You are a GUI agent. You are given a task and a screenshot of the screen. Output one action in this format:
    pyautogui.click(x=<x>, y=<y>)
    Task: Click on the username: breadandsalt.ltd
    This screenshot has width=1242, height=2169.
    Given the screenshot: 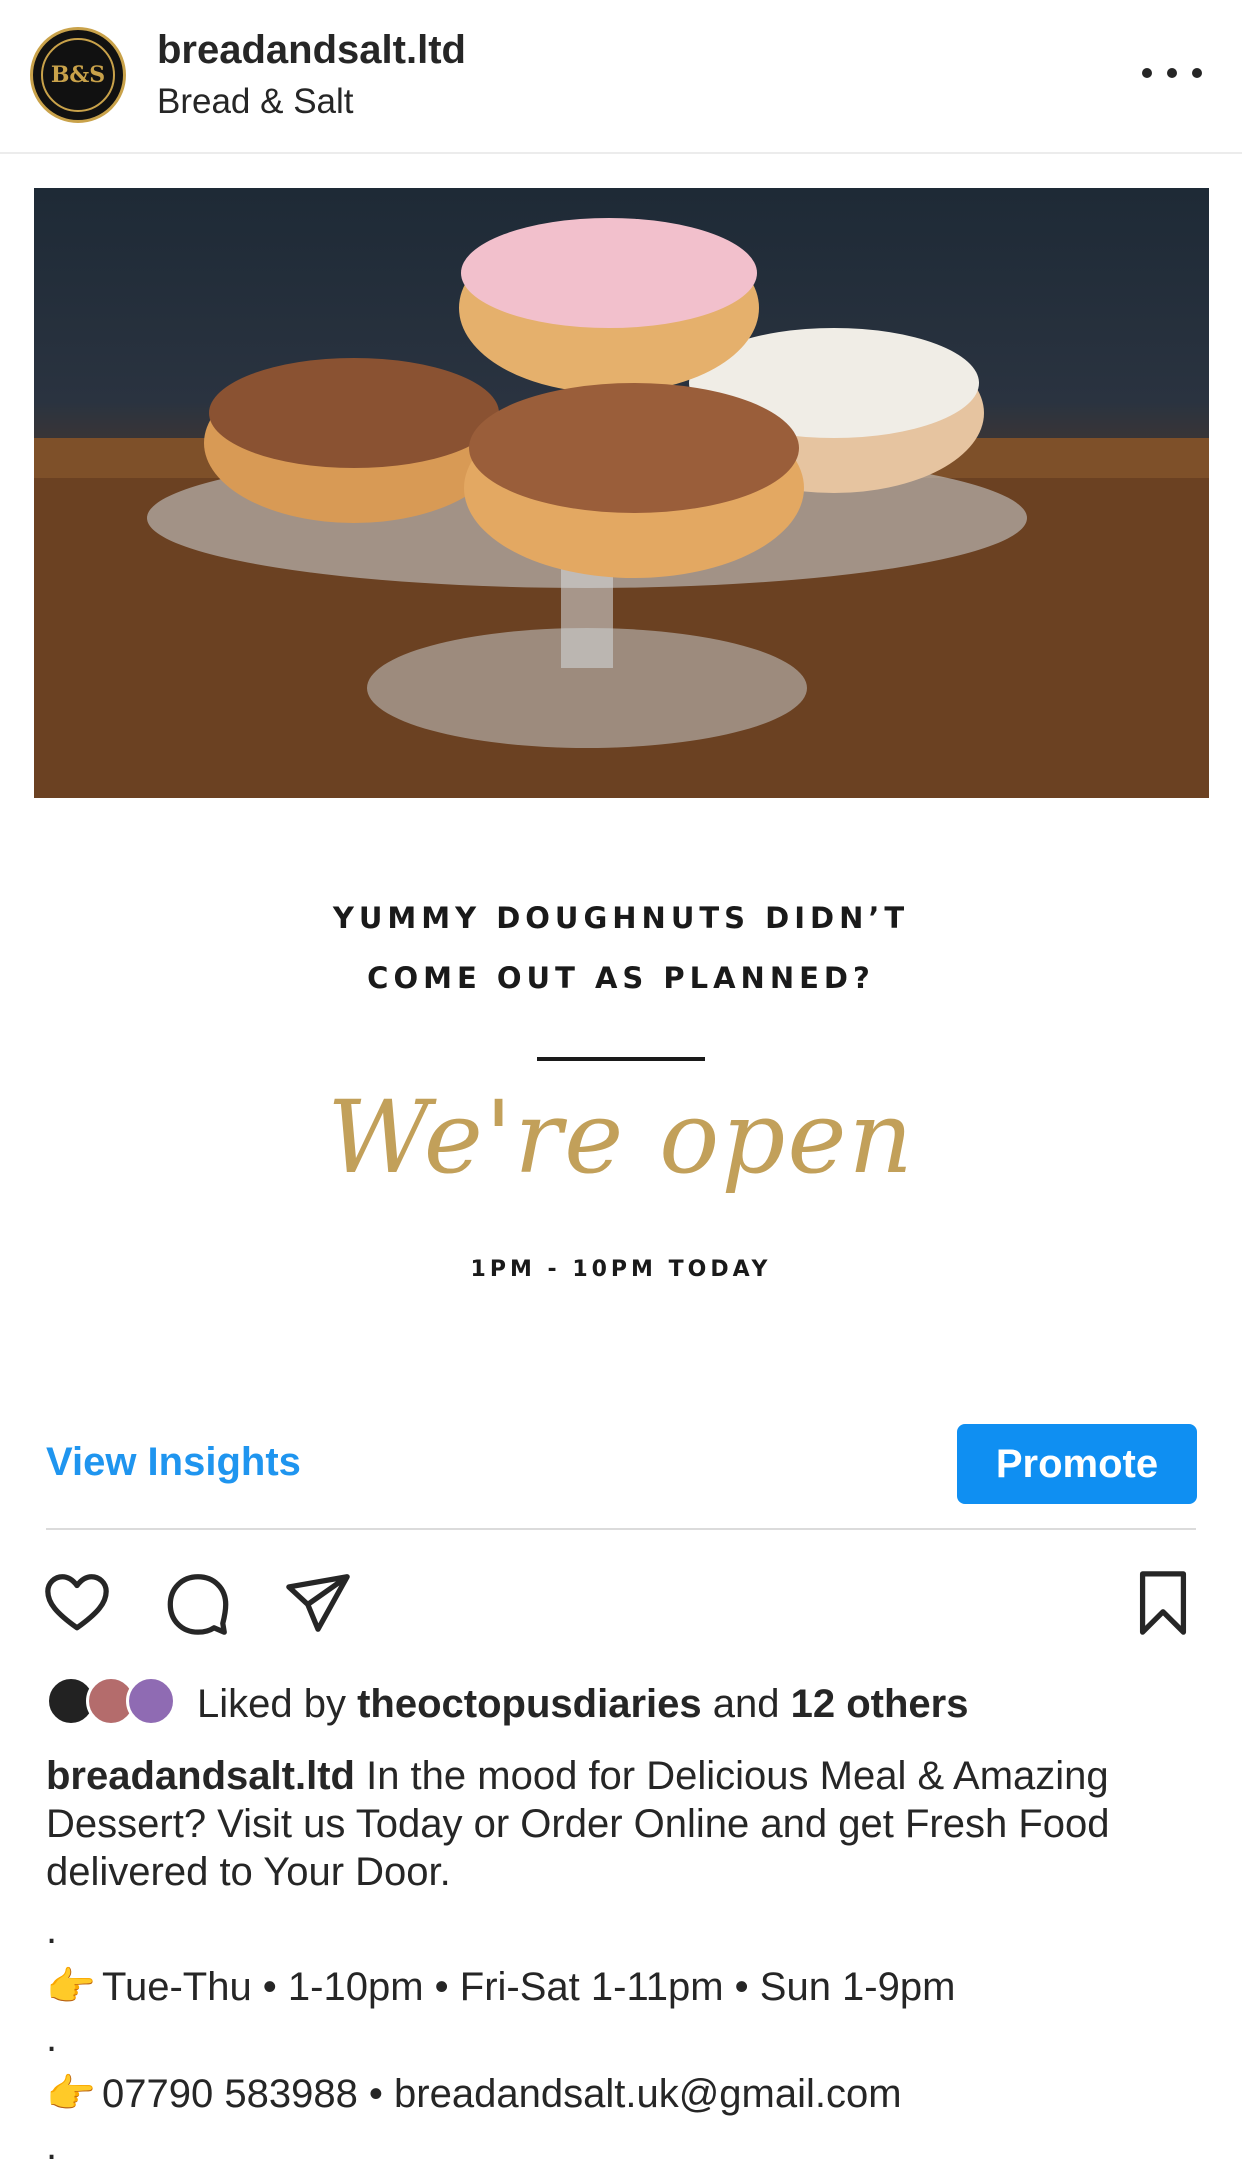 What is the action you would take?
    pyautogui.click(x=311, y=50)
    